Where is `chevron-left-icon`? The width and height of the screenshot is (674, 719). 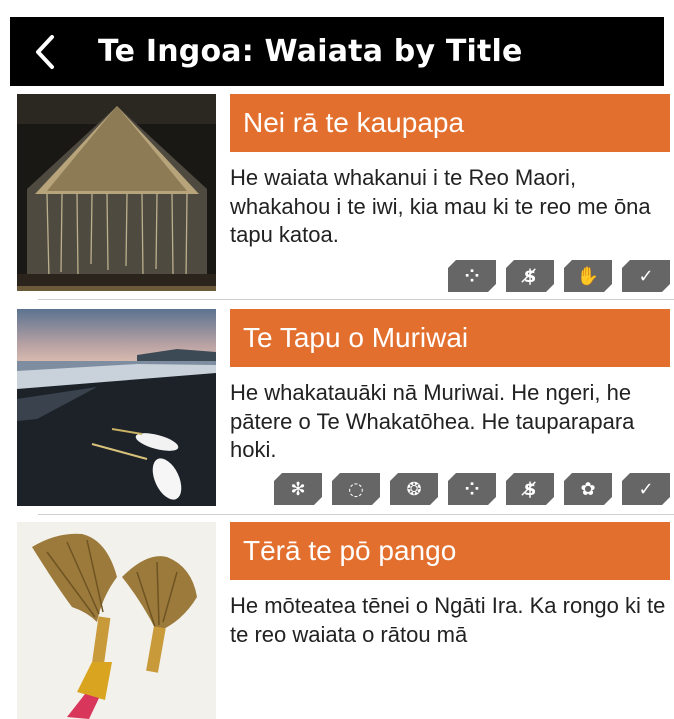 chevron-left-icon is located at coordinates (45, 51).